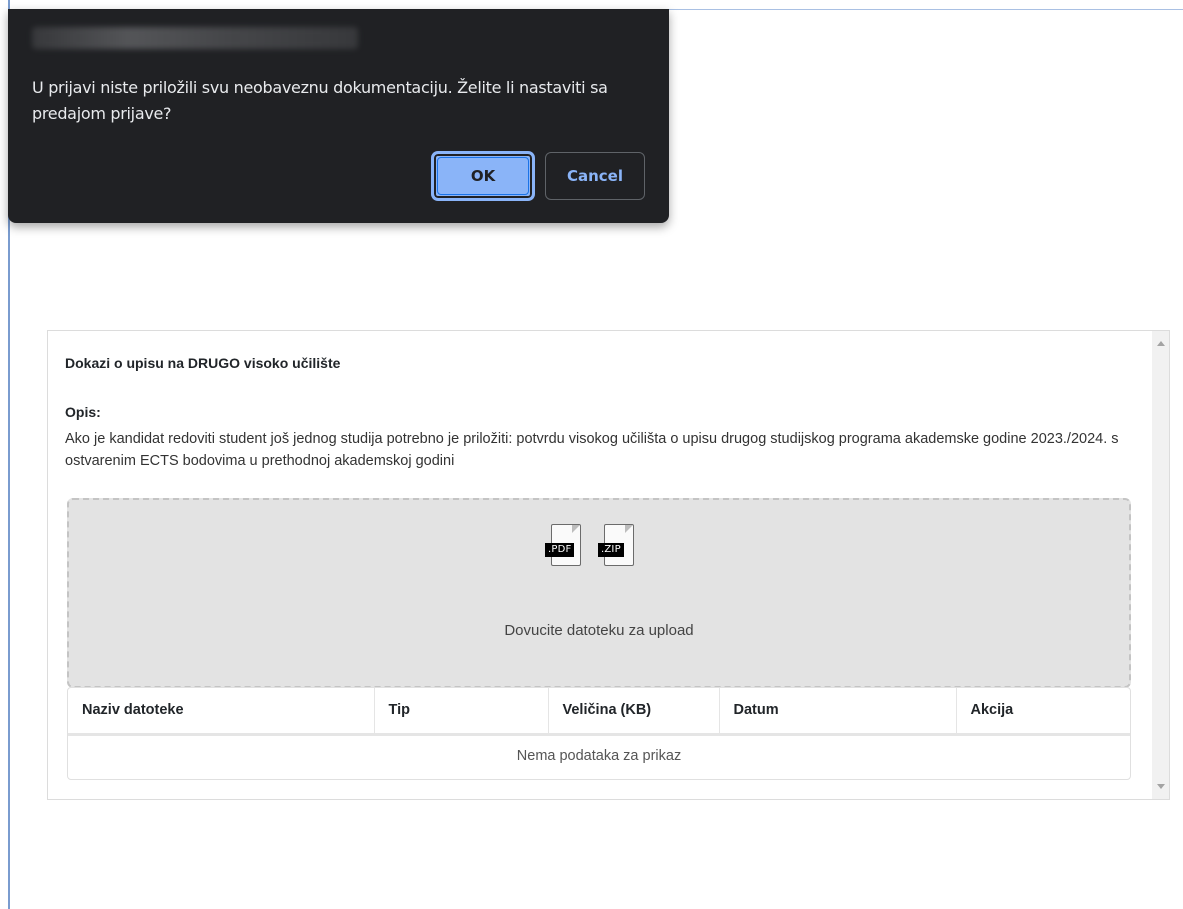 The width and height of the screenshot is (1183, 909). Describe the element at coordinates (83, 412) in the screenshot. I see `description-label: Opis:` at that location.